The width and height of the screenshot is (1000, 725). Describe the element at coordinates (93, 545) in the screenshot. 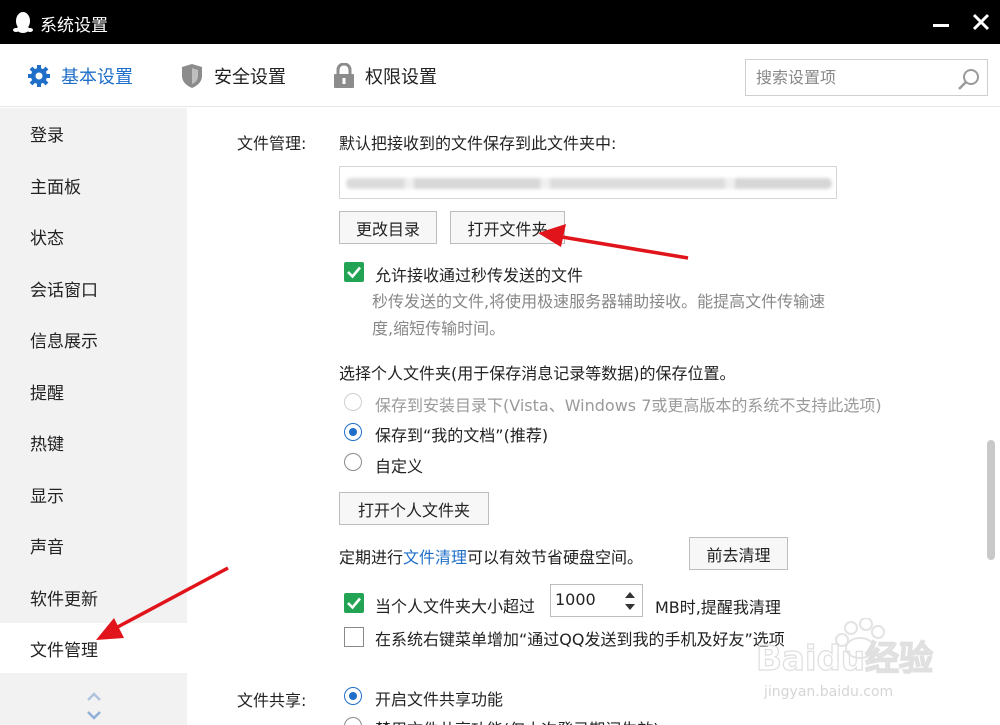

I see `sidebar-item-sound: 声音` at that location.